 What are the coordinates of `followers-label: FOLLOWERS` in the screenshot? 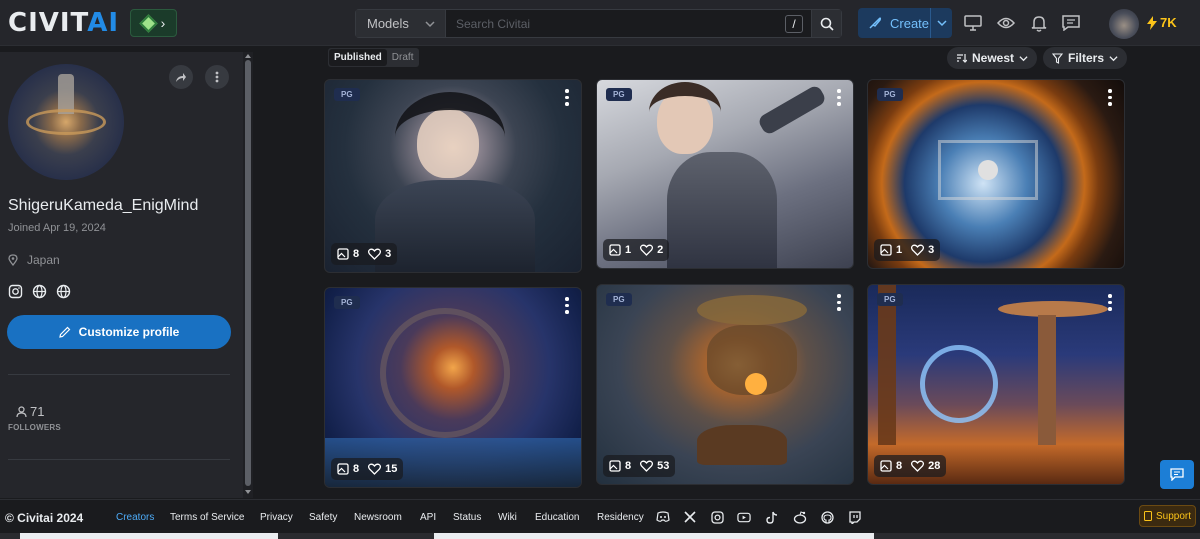 It's located at (34, 427).